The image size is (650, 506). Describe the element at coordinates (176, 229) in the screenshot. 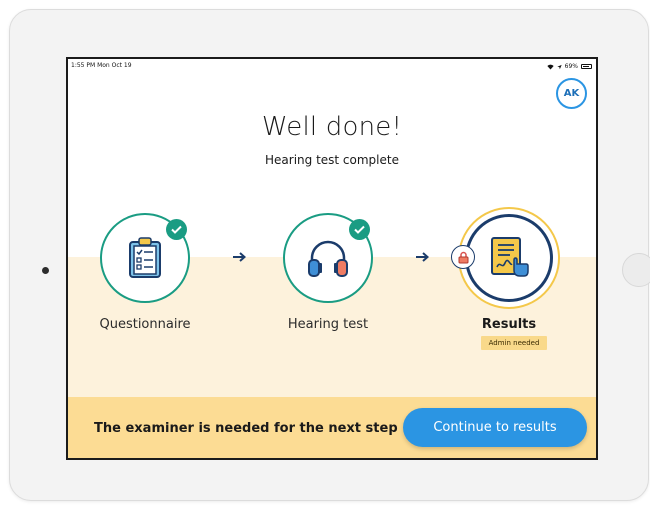

I see `questionnaire-check-icon` at that location.